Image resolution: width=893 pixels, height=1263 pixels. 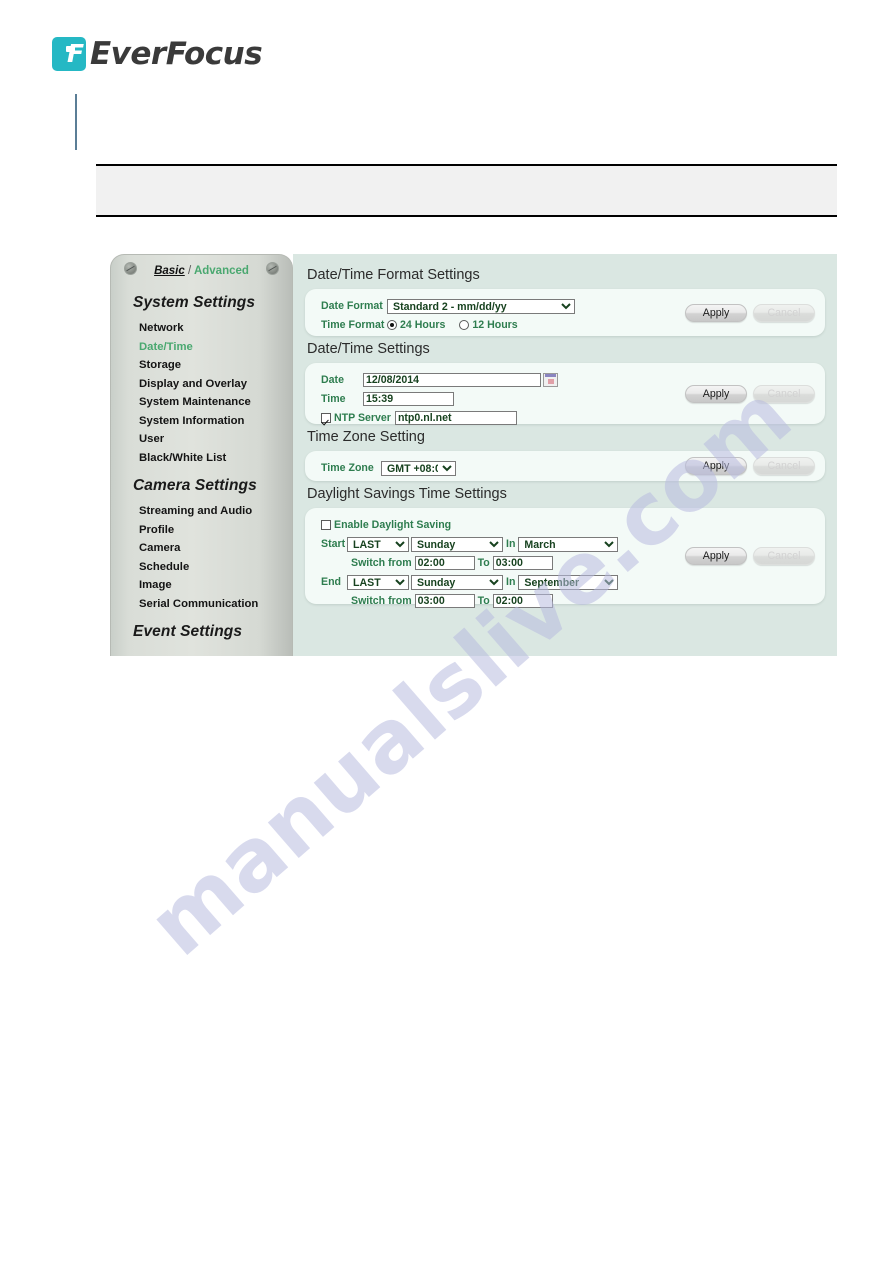 What do you see at coordinates (393, 275) in the screenshot?
I see `section-title-format: Date/Time Format Settings` at bounding box center [393, 275].